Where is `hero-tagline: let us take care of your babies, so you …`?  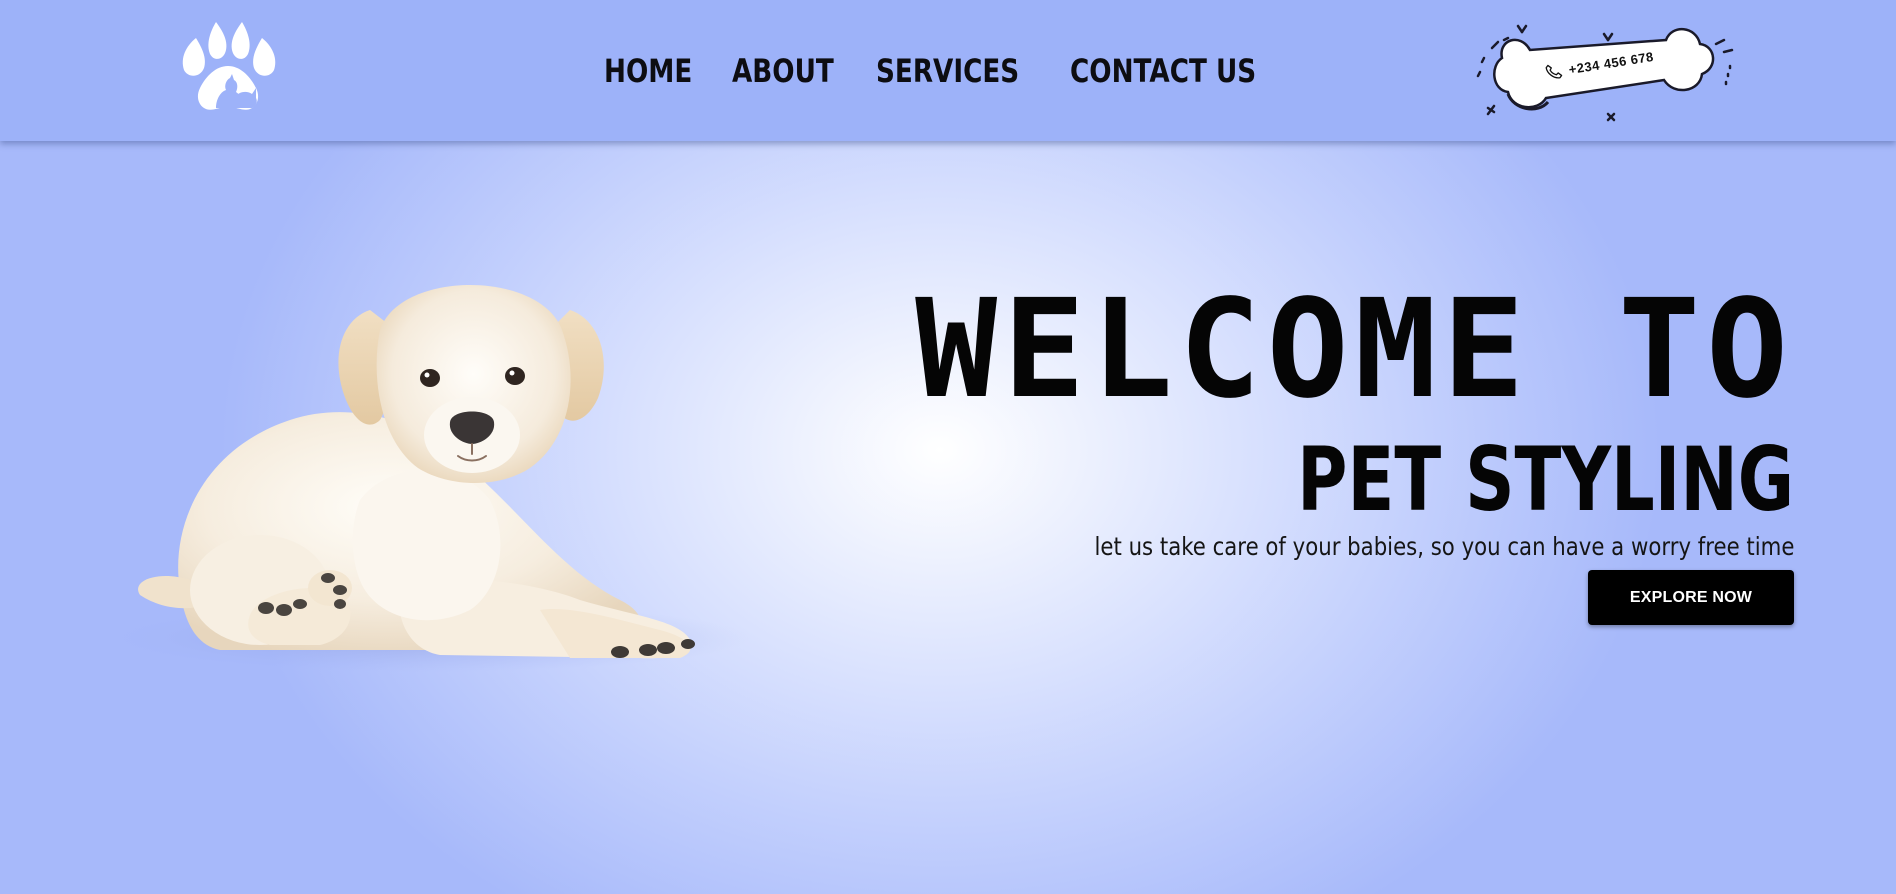 hero-tagline: let us take care of your babies, so you … is located at coordinates (1444, 546).